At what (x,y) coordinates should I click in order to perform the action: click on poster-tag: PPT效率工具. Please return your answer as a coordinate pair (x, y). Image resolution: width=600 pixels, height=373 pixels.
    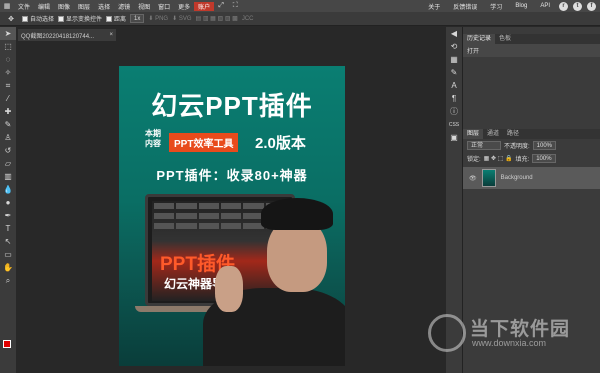
    Looking at the image, I should click on (204, 142).